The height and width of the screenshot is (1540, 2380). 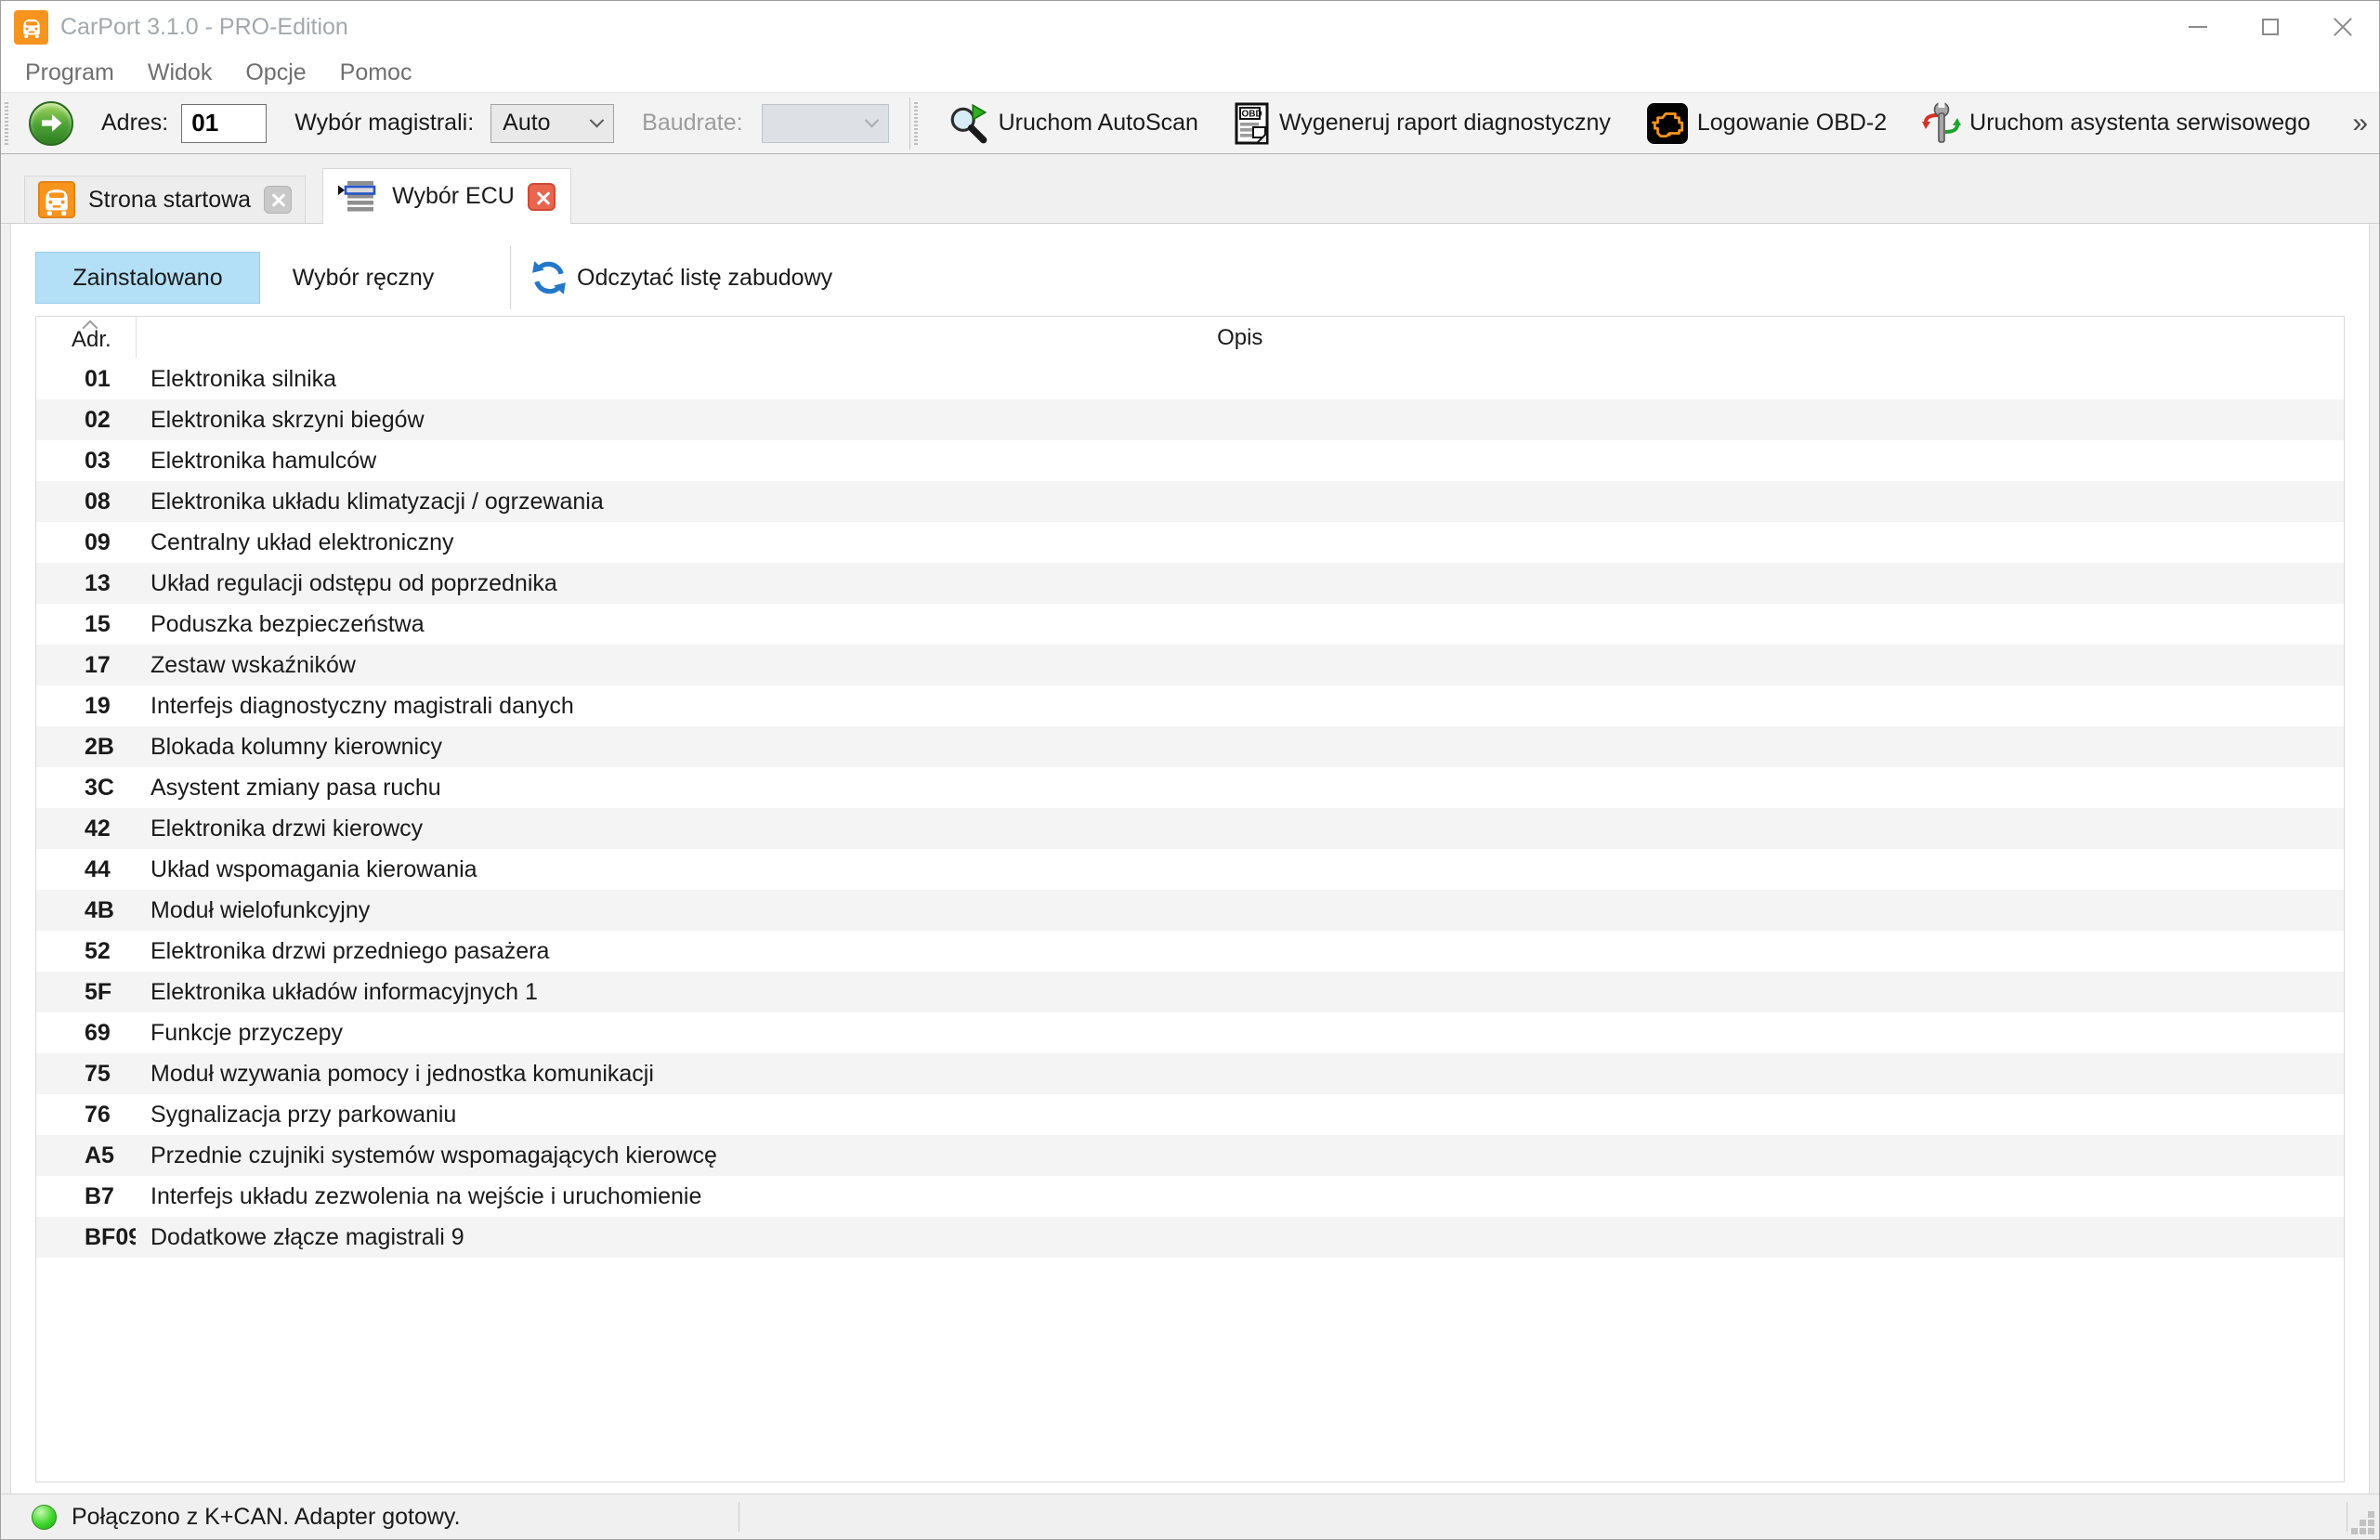 I want to click on menu-opcje: Opcje, so click(x=275, y=72).